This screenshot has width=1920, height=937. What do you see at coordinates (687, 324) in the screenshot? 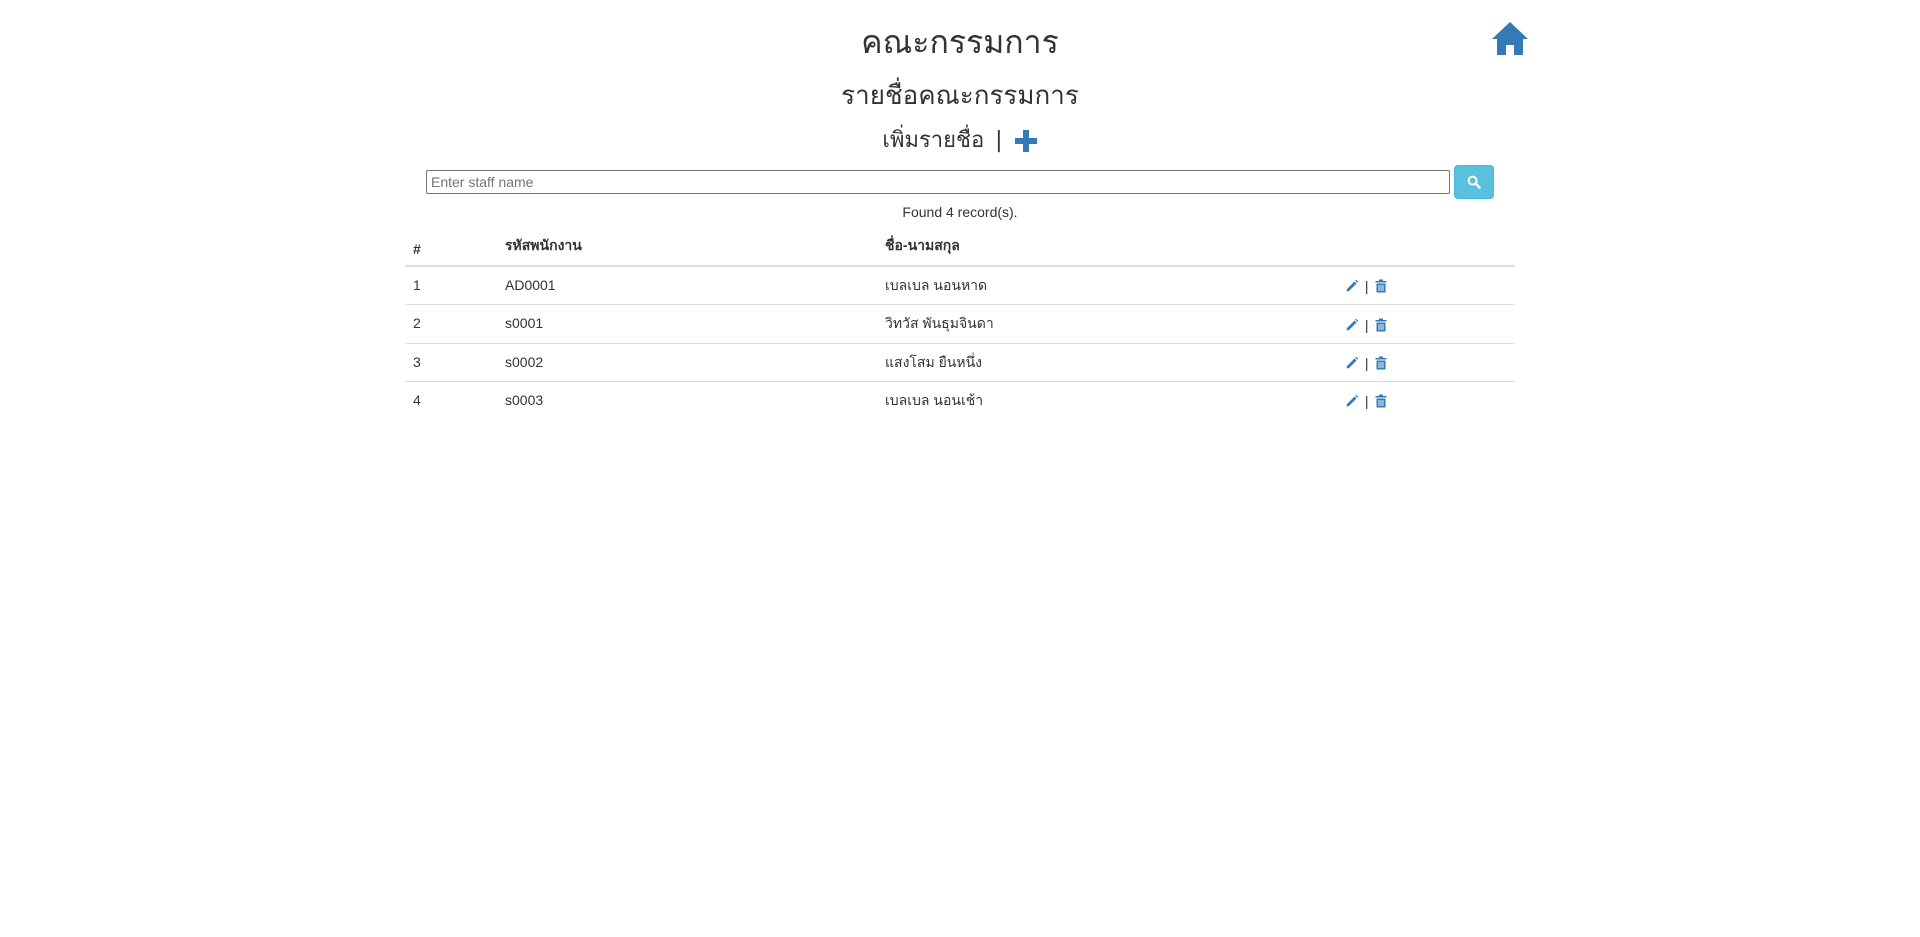
I see `row-staff-id: s0001` at bounding box center [687, 324].